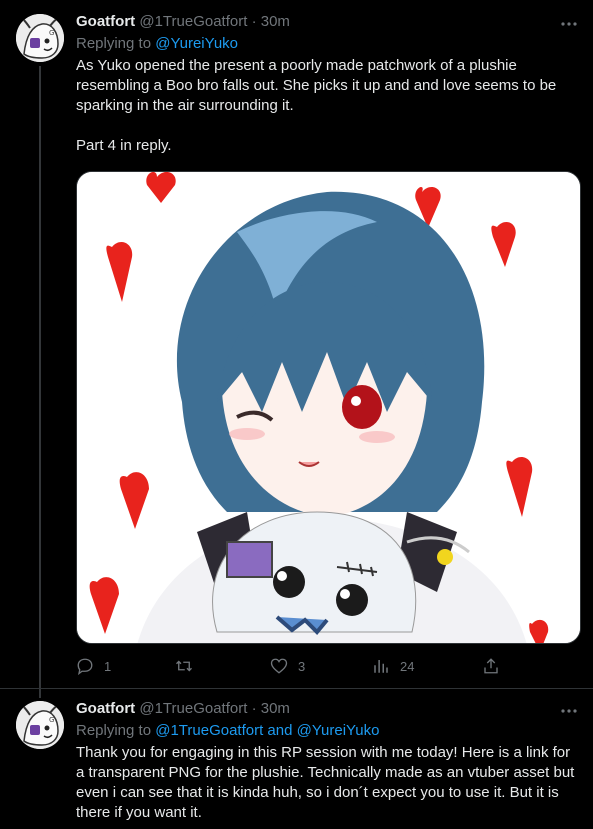  I want to click on replying-handles-link: @1TrueGoatfort and @YureiYuko, so click(267, 730).